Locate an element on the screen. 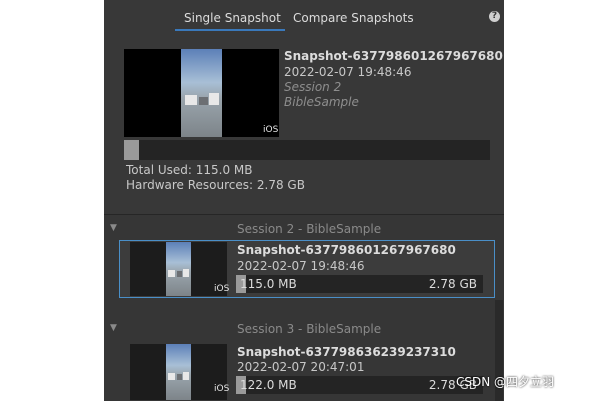 The height and width of the screenshot is (401, 604). used-memory: 122.0 MB is located at coordinates (268, 385).